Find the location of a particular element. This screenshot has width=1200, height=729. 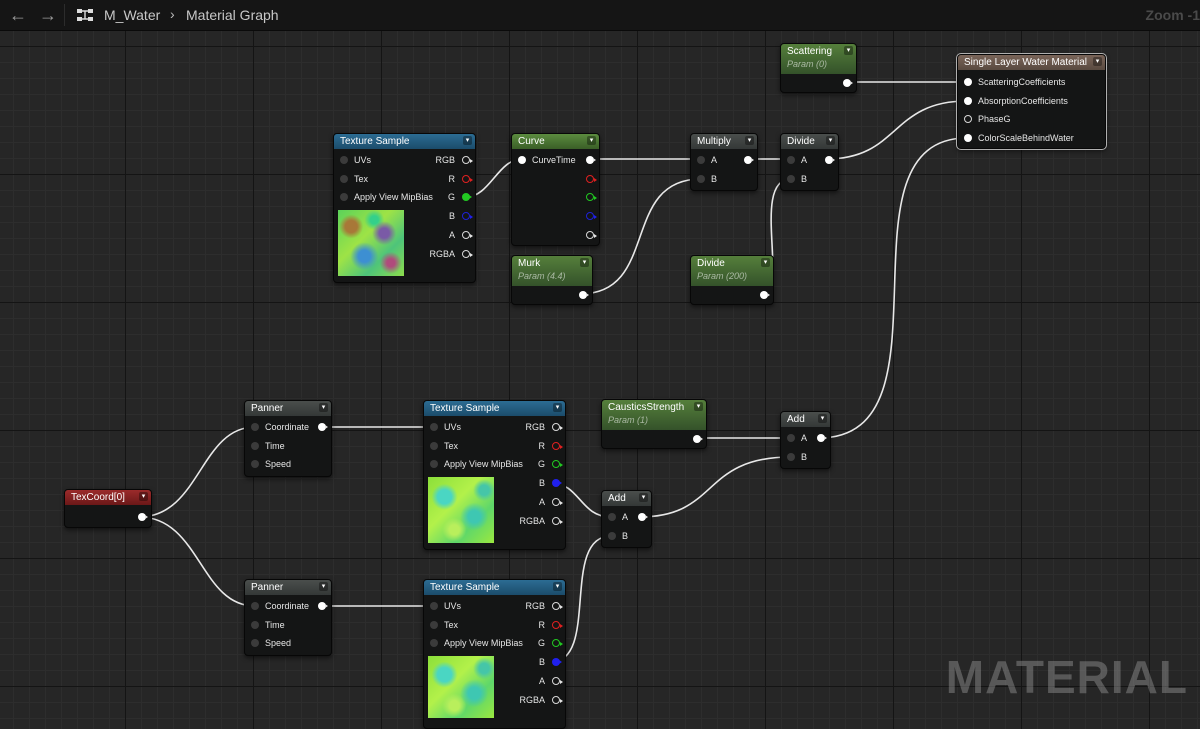

node-header: TexCoord[0] ▾ is located at coordinates (108, 497).